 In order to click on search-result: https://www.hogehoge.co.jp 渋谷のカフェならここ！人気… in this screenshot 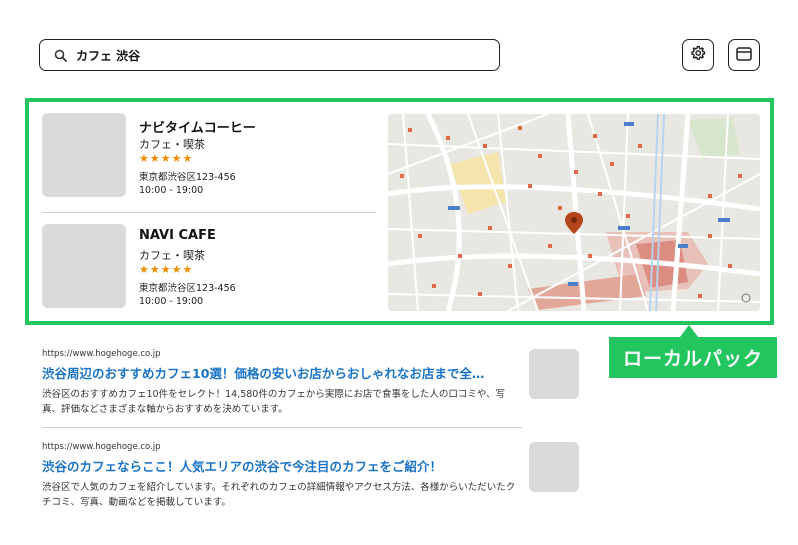, I will do `click(312, 476)`.